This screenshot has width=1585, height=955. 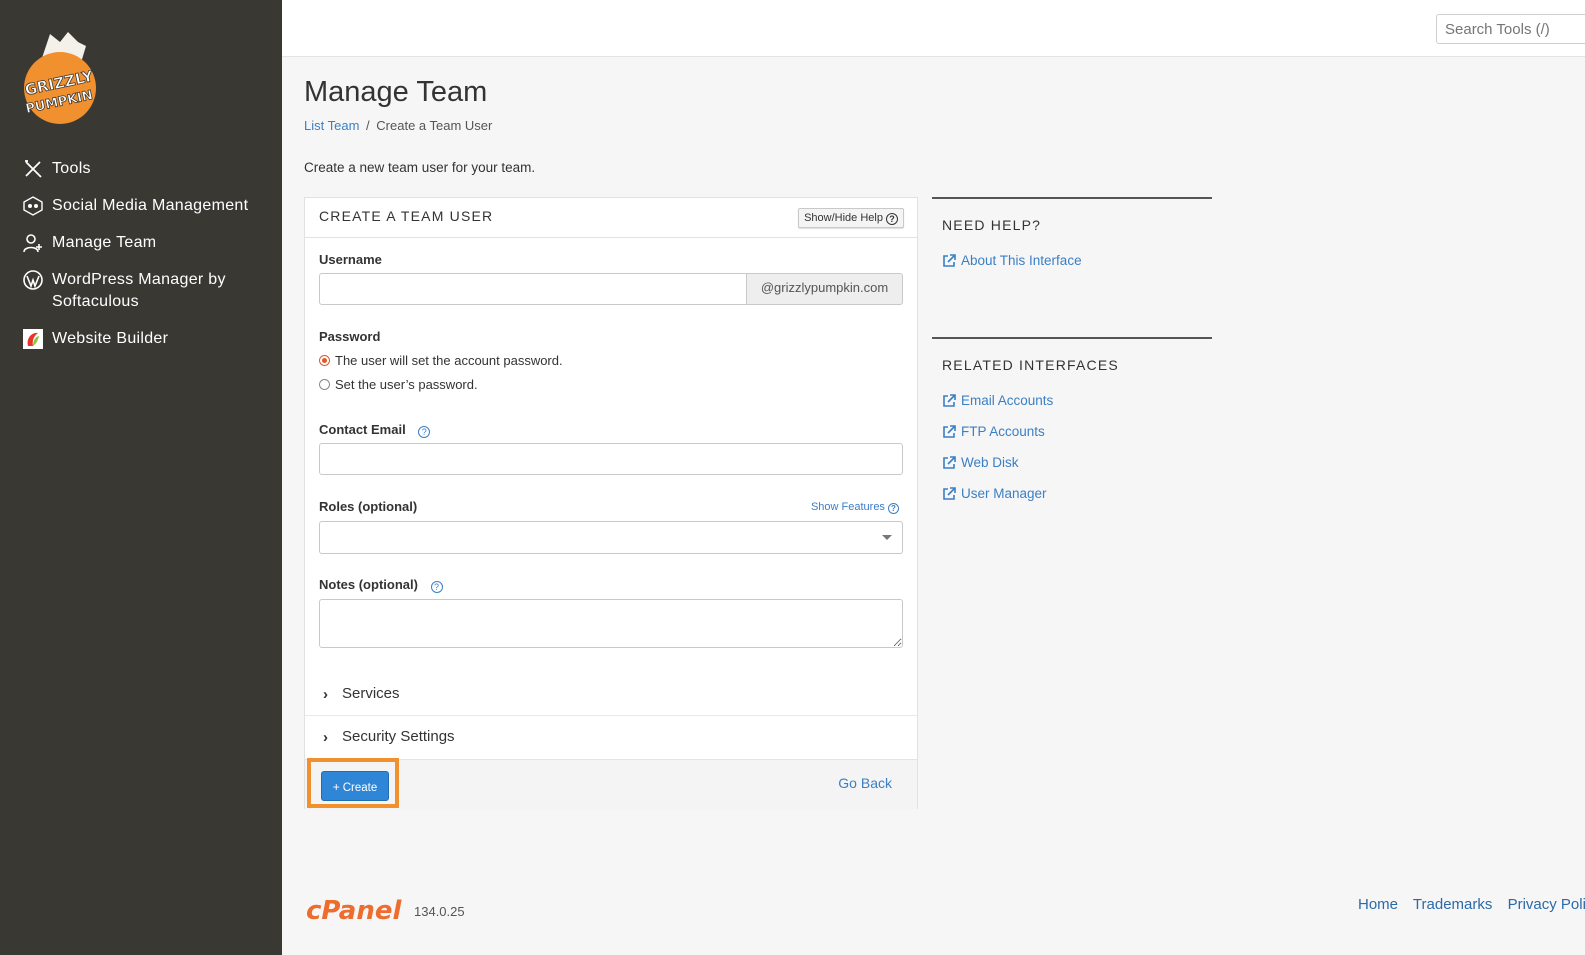 I want to click on sidebar-item-label: Social Media Management, so click(x=150, y=205).